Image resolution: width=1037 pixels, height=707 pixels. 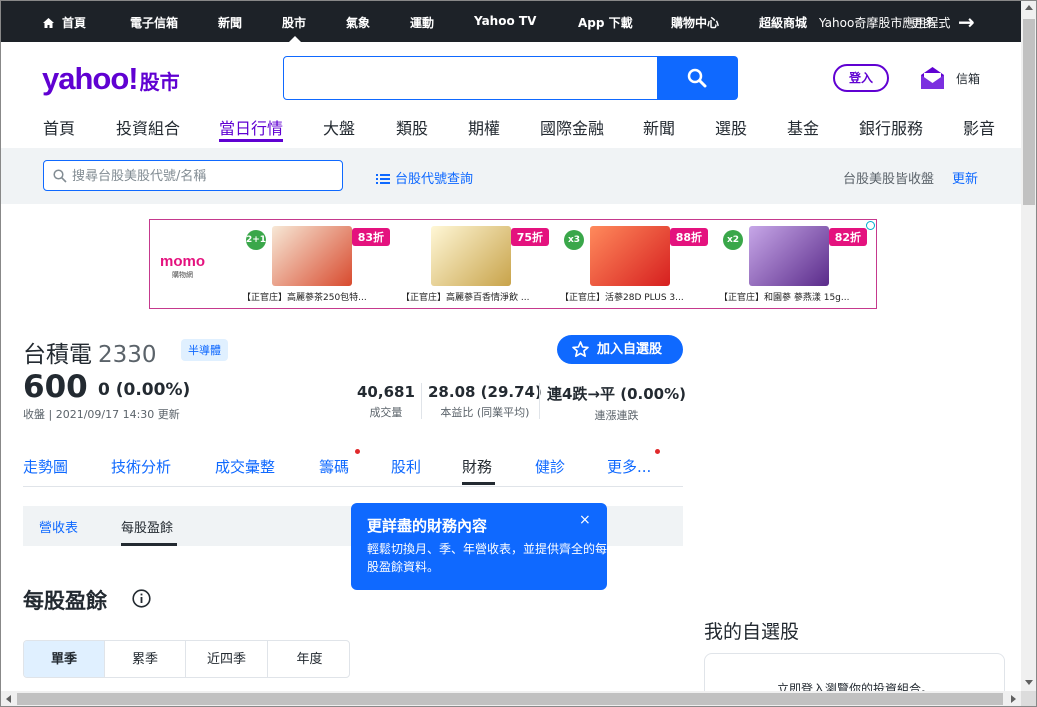 I want to click on topbar-item-sports: 運動, so click(x=422, y=22).